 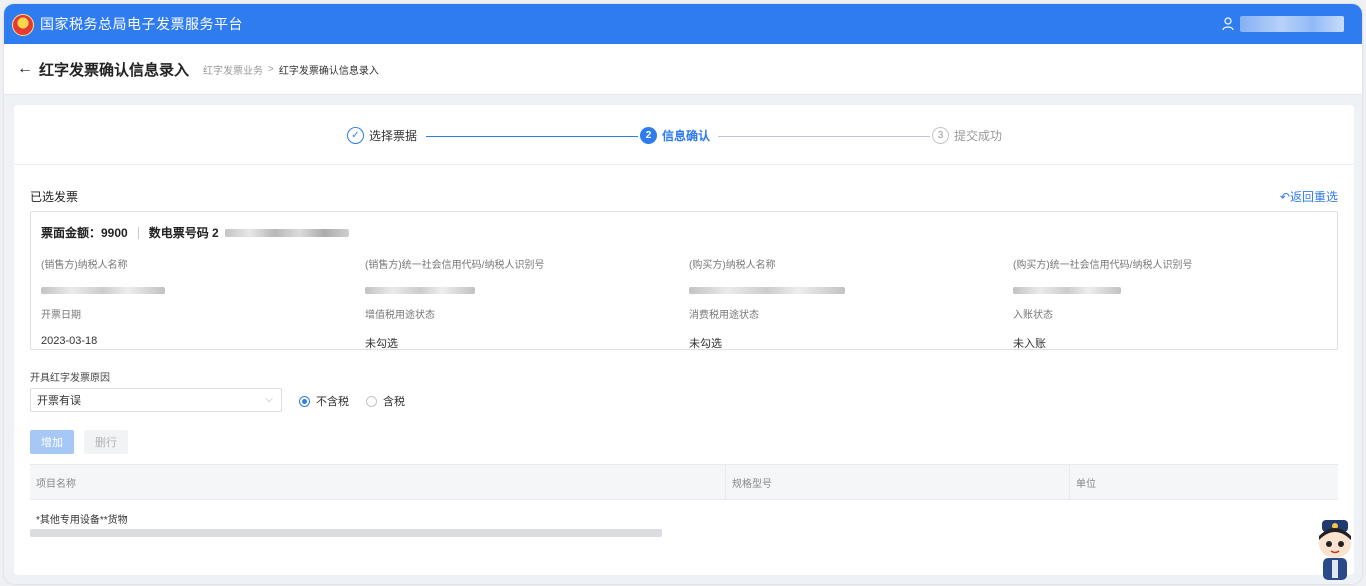 What do you see at coordinates (183, 233) in the screenshot?
I see `invoice-number-label: 数电票号码 2` at bounding box center [183, 233].